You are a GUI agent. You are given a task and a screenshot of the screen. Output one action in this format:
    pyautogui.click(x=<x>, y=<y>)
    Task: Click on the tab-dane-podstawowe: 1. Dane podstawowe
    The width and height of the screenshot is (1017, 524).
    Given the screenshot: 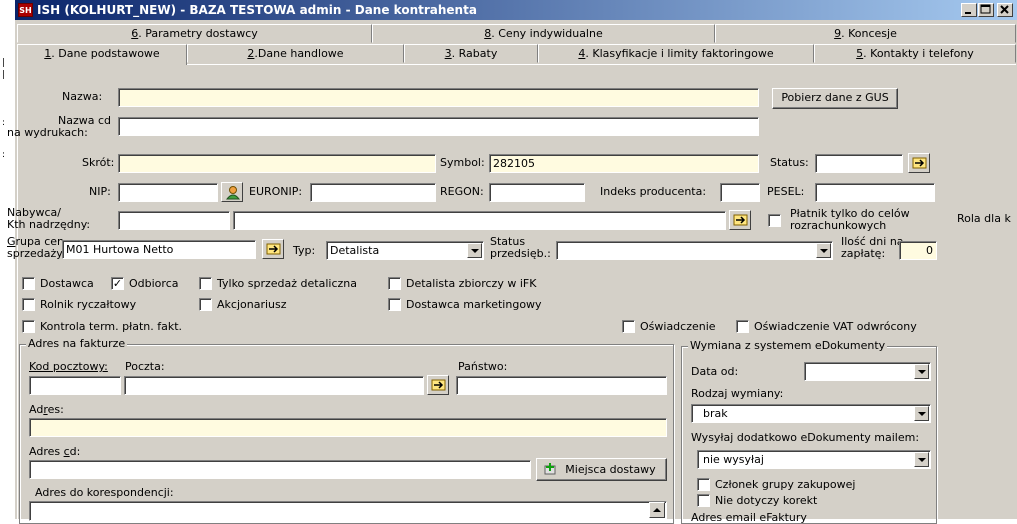 What is the action you would take?
    pyautogui.click(x=102, y=54)
    